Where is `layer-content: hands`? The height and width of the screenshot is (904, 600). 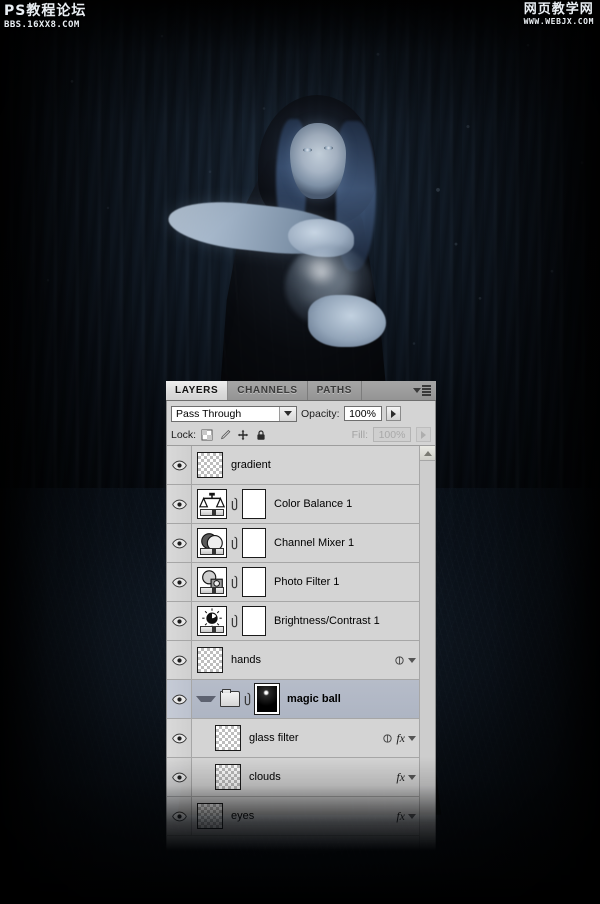
layer-content: hands is located at coordinates (305, 660).